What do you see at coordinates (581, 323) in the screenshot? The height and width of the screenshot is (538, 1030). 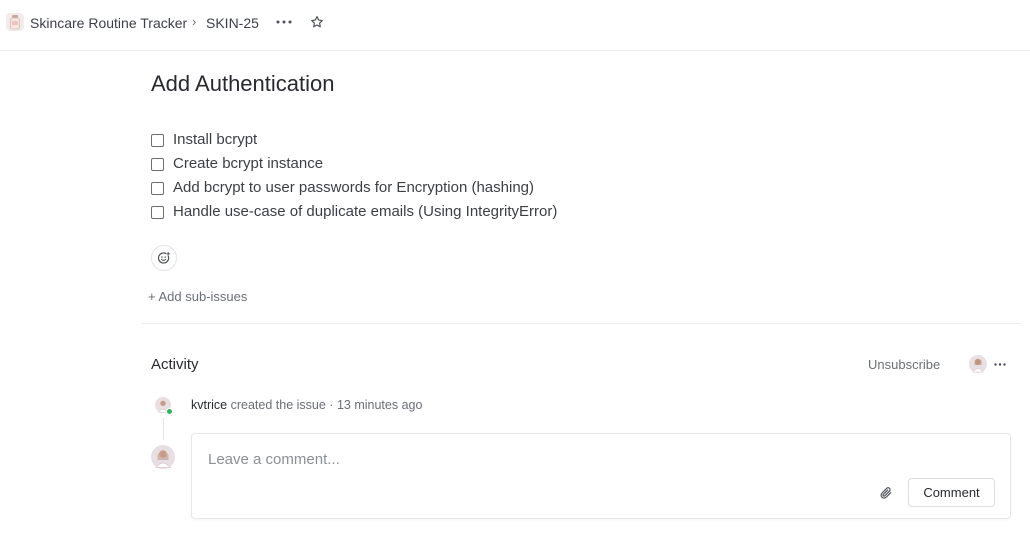 I see `section-divider` at bounding box center [581, 323].